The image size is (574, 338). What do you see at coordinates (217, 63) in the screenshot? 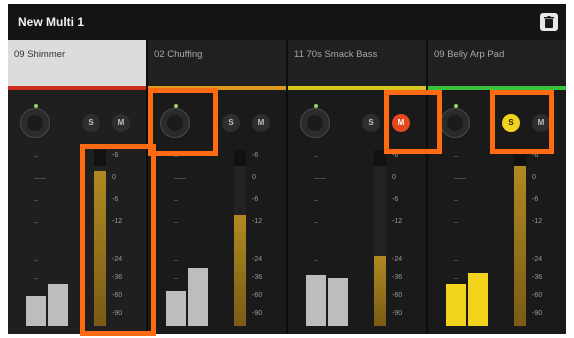
I see `channel-header: 02 Chuffing` at bounding box center [217, 63].